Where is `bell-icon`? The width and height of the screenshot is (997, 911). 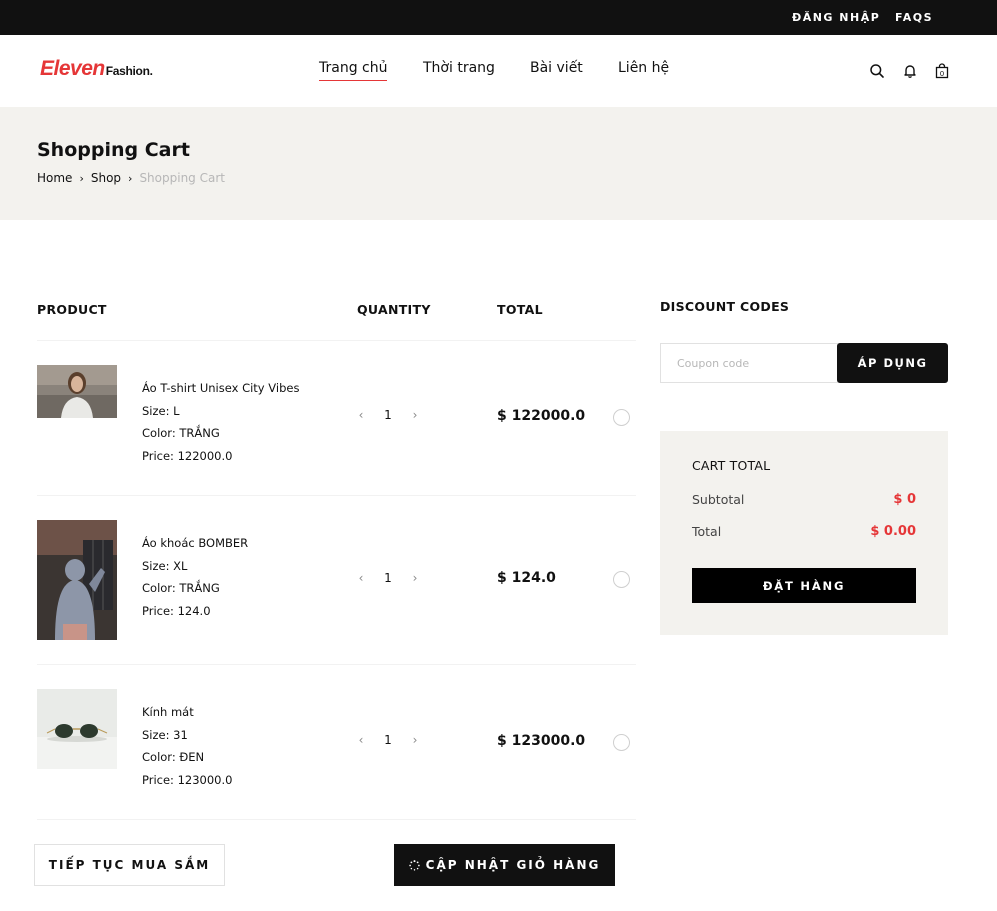 bell-icon is located at coordinates (910, 71).